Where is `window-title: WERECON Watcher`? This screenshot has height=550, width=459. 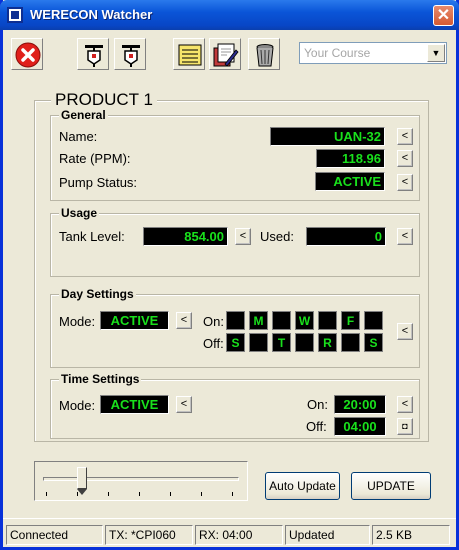
window-title: WERECON Watcher is located at coordinates (91, 14).